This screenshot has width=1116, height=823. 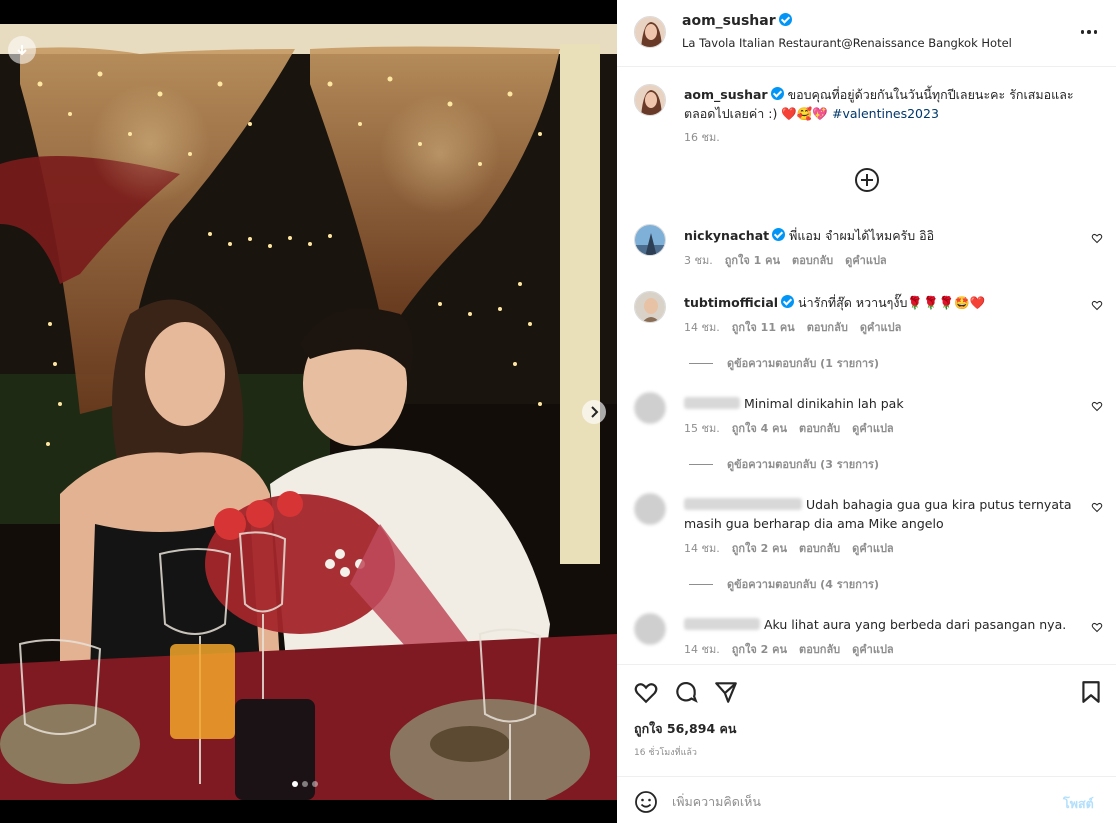 I want to click on author-avatar, so click(x=650, y=32).